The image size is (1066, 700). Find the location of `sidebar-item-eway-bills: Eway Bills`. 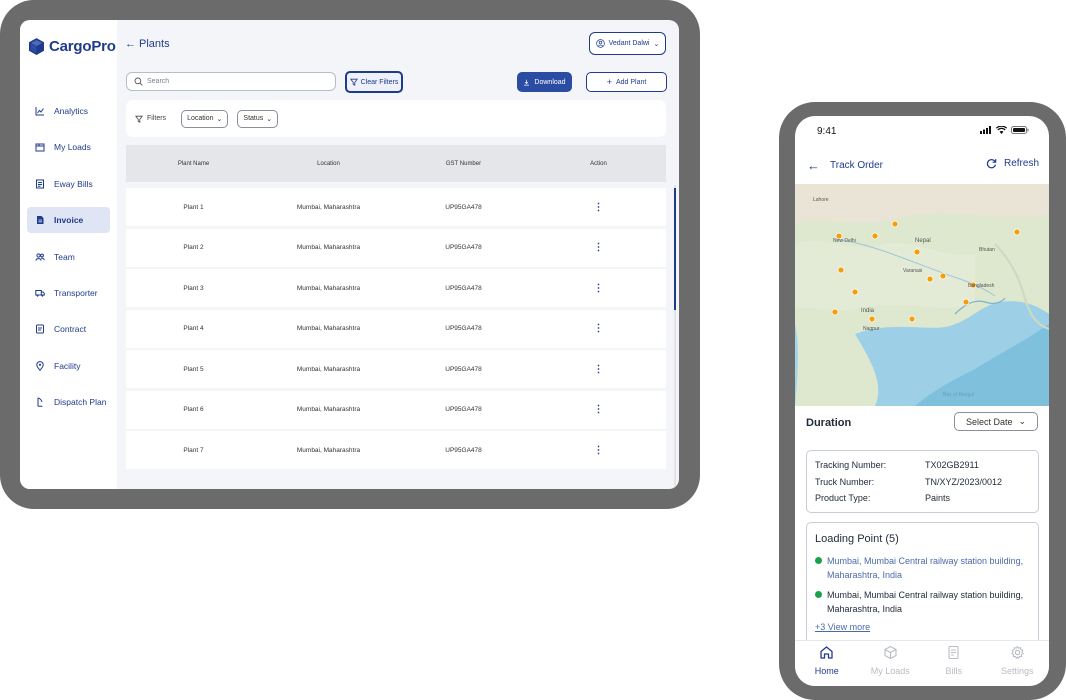

sidebar-item-eway-bills: Eway Bills is located at coordinates (68, 184).